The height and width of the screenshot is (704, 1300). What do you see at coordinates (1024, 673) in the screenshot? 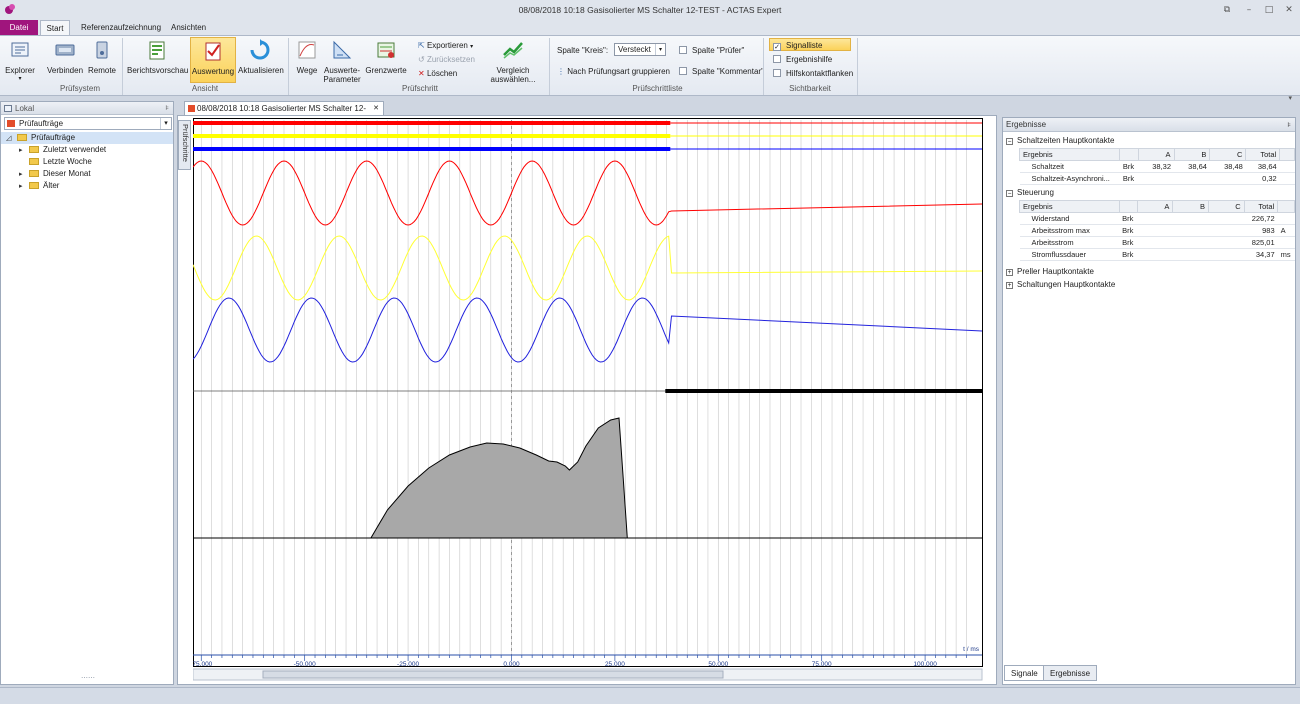
I see `tab-signale: Signale` at bounding box center [1024, 673].